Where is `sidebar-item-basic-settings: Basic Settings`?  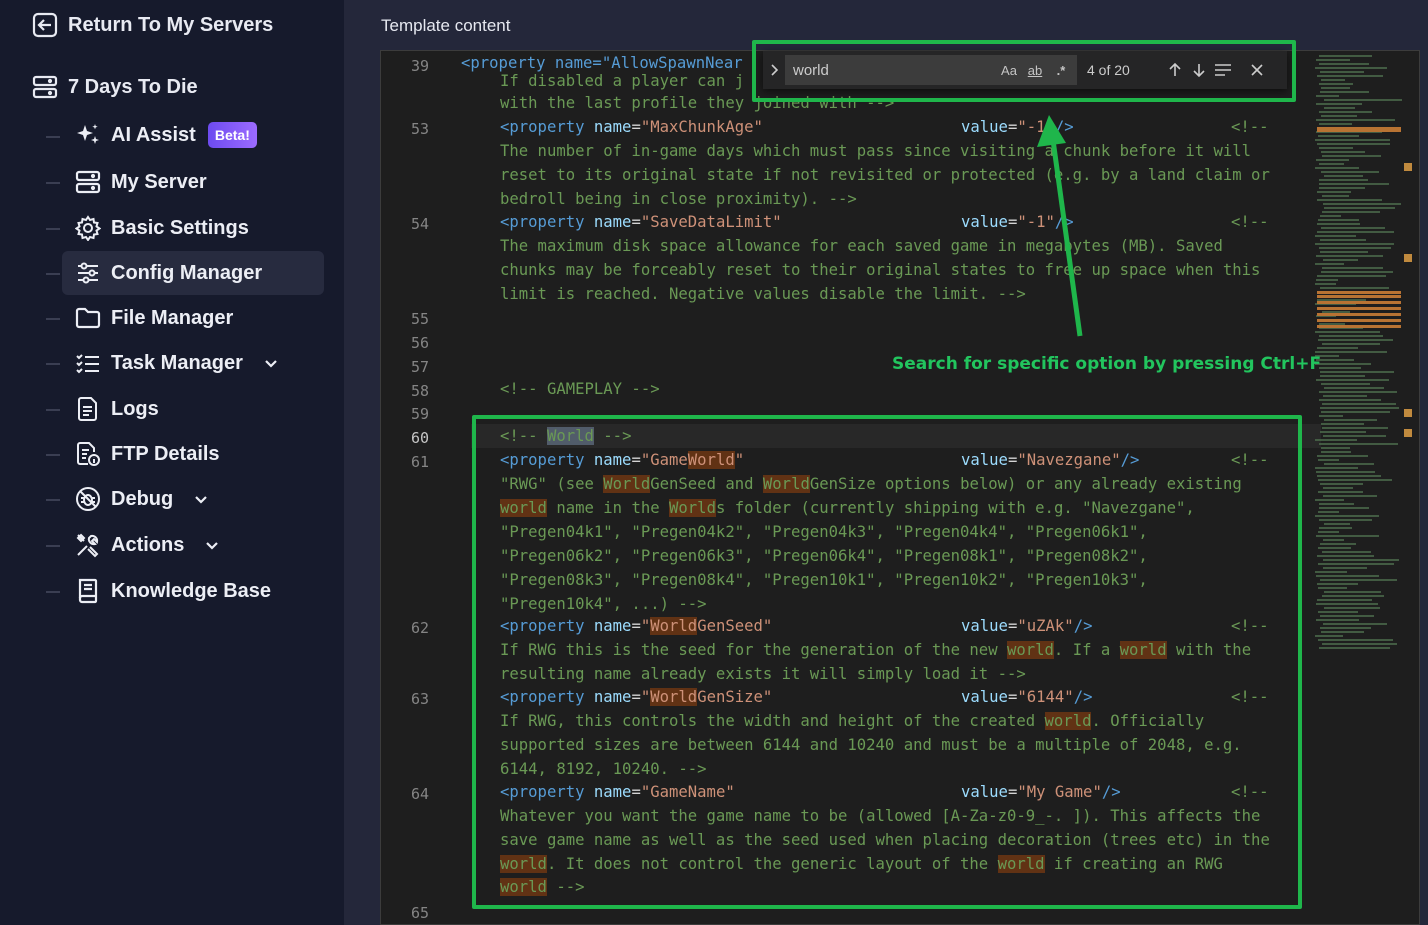 sidebar-item-basic-settings: Basic Settings is located at coordinates (193, 228).